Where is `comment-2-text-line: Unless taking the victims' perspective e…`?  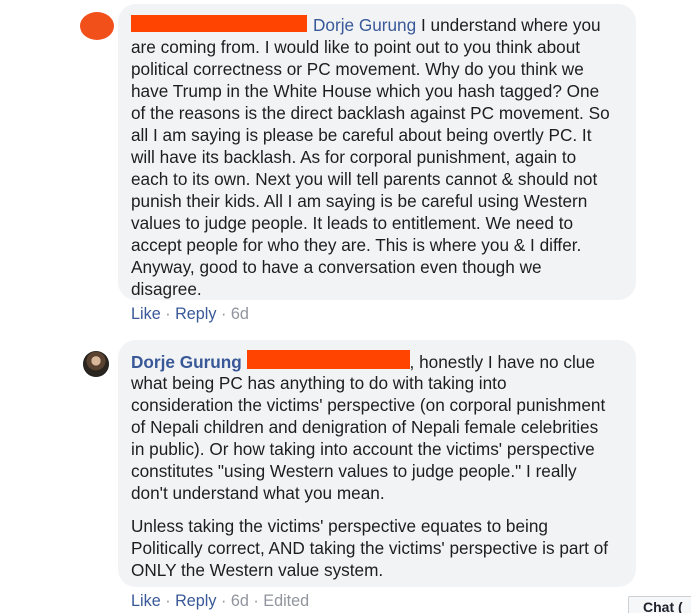 comment-2-text-line: Unless taking the victims' perspective e… is located at coordinates (339, 526).